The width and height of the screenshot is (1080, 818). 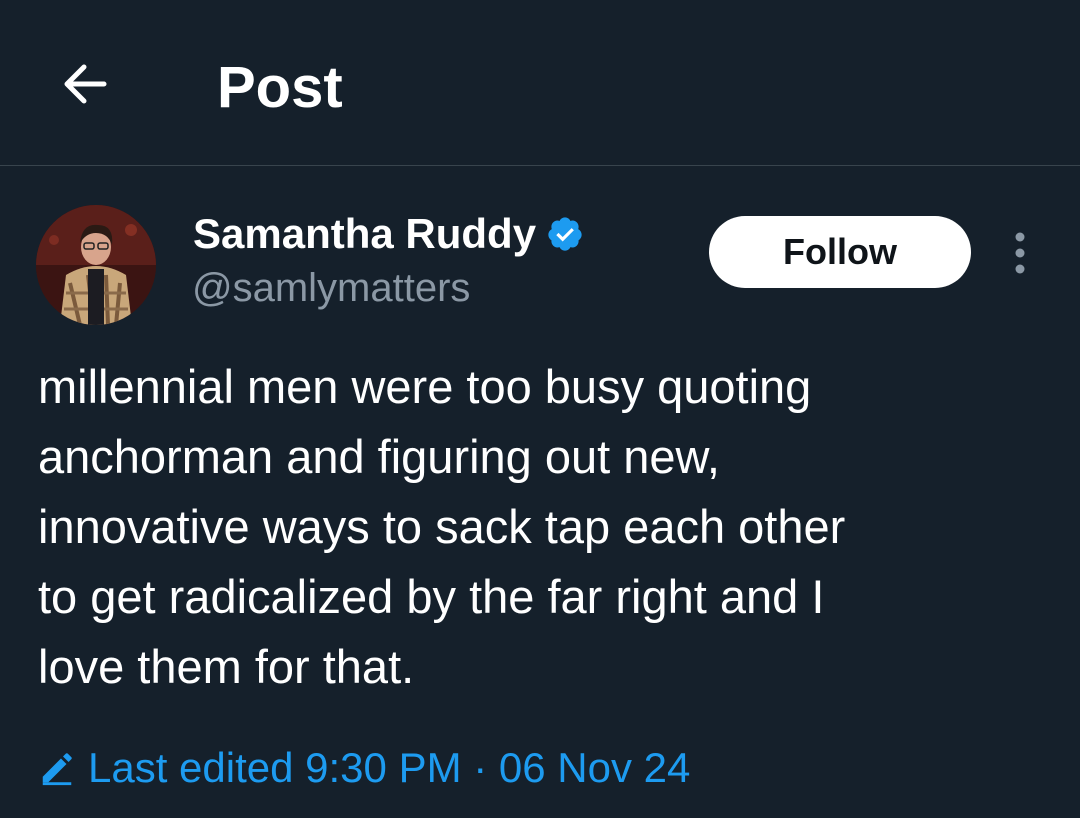 What do you see at coordinates (226, 666) in the screenshot?
I see `post-text-line: love them for that.` at bounding box center [226, 666].